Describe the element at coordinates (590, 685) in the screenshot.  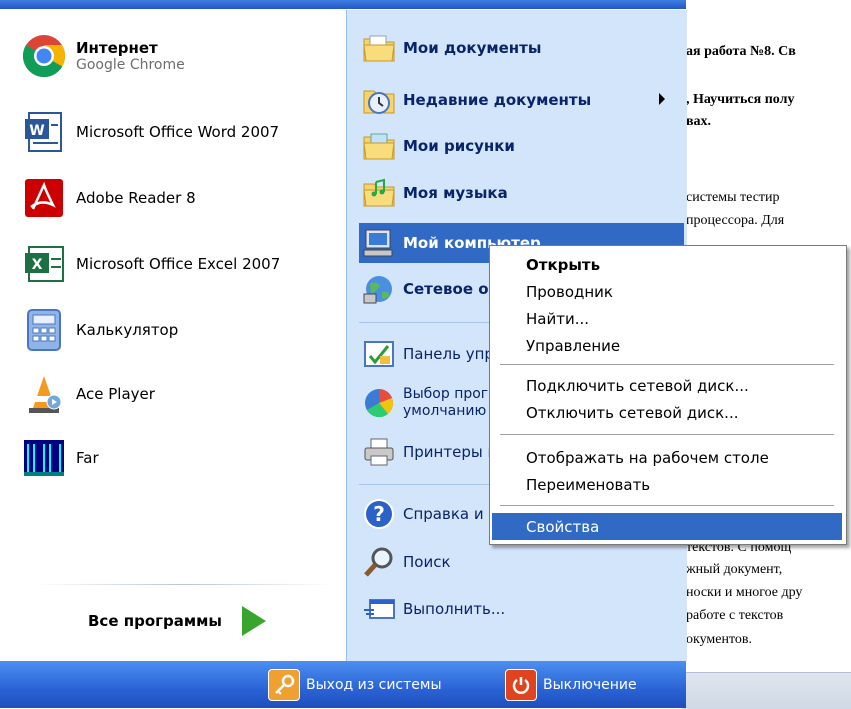
I see `shutdown-label: Выключение` at that location.